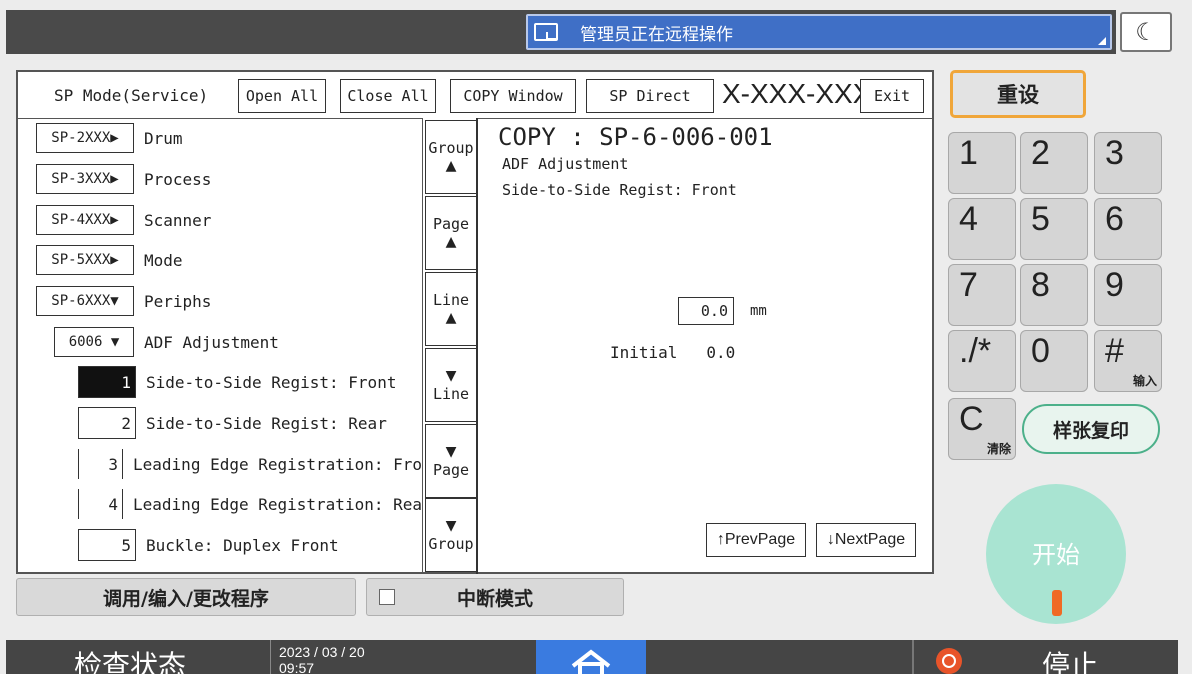  I want to click on initial-value: 0.0, so click(721, 352).